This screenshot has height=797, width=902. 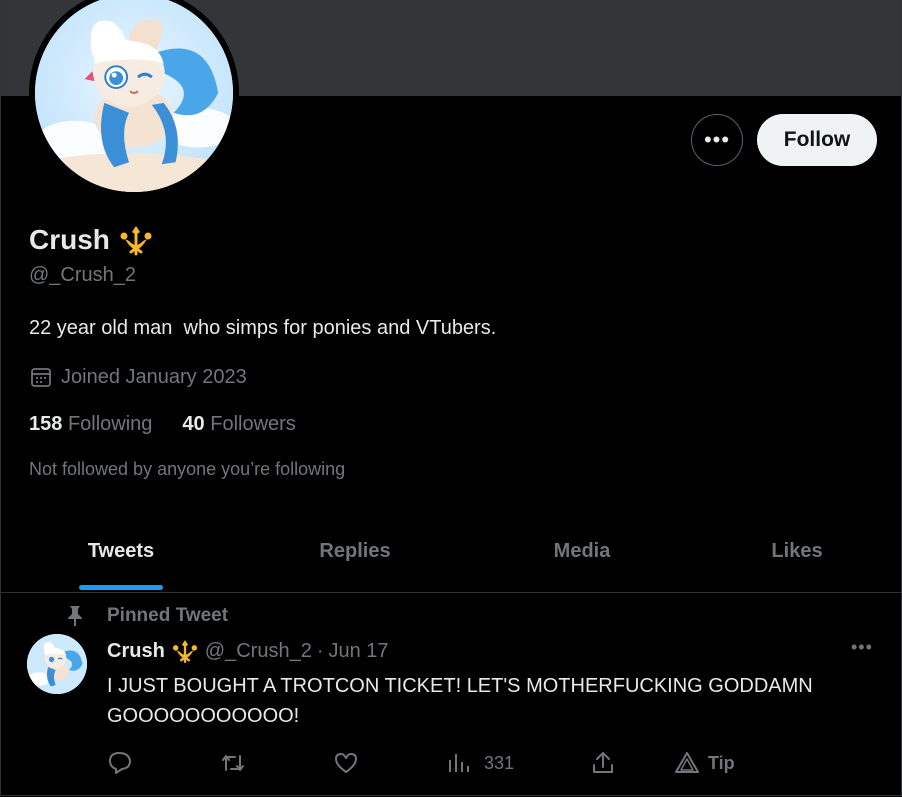 What do you see at coordinates (162, 424) in the screenshot?
I see `profile-stats: 158 Following 40 Followers` at bounding box center [162, 424].